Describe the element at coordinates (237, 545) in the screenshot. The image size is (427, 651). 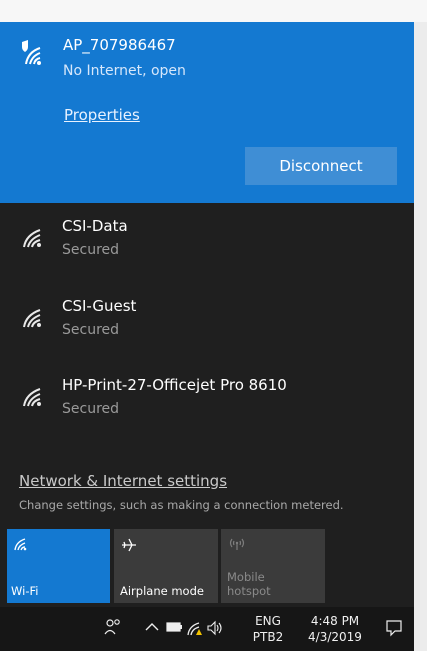
I see `hotspot-icon` at that location.